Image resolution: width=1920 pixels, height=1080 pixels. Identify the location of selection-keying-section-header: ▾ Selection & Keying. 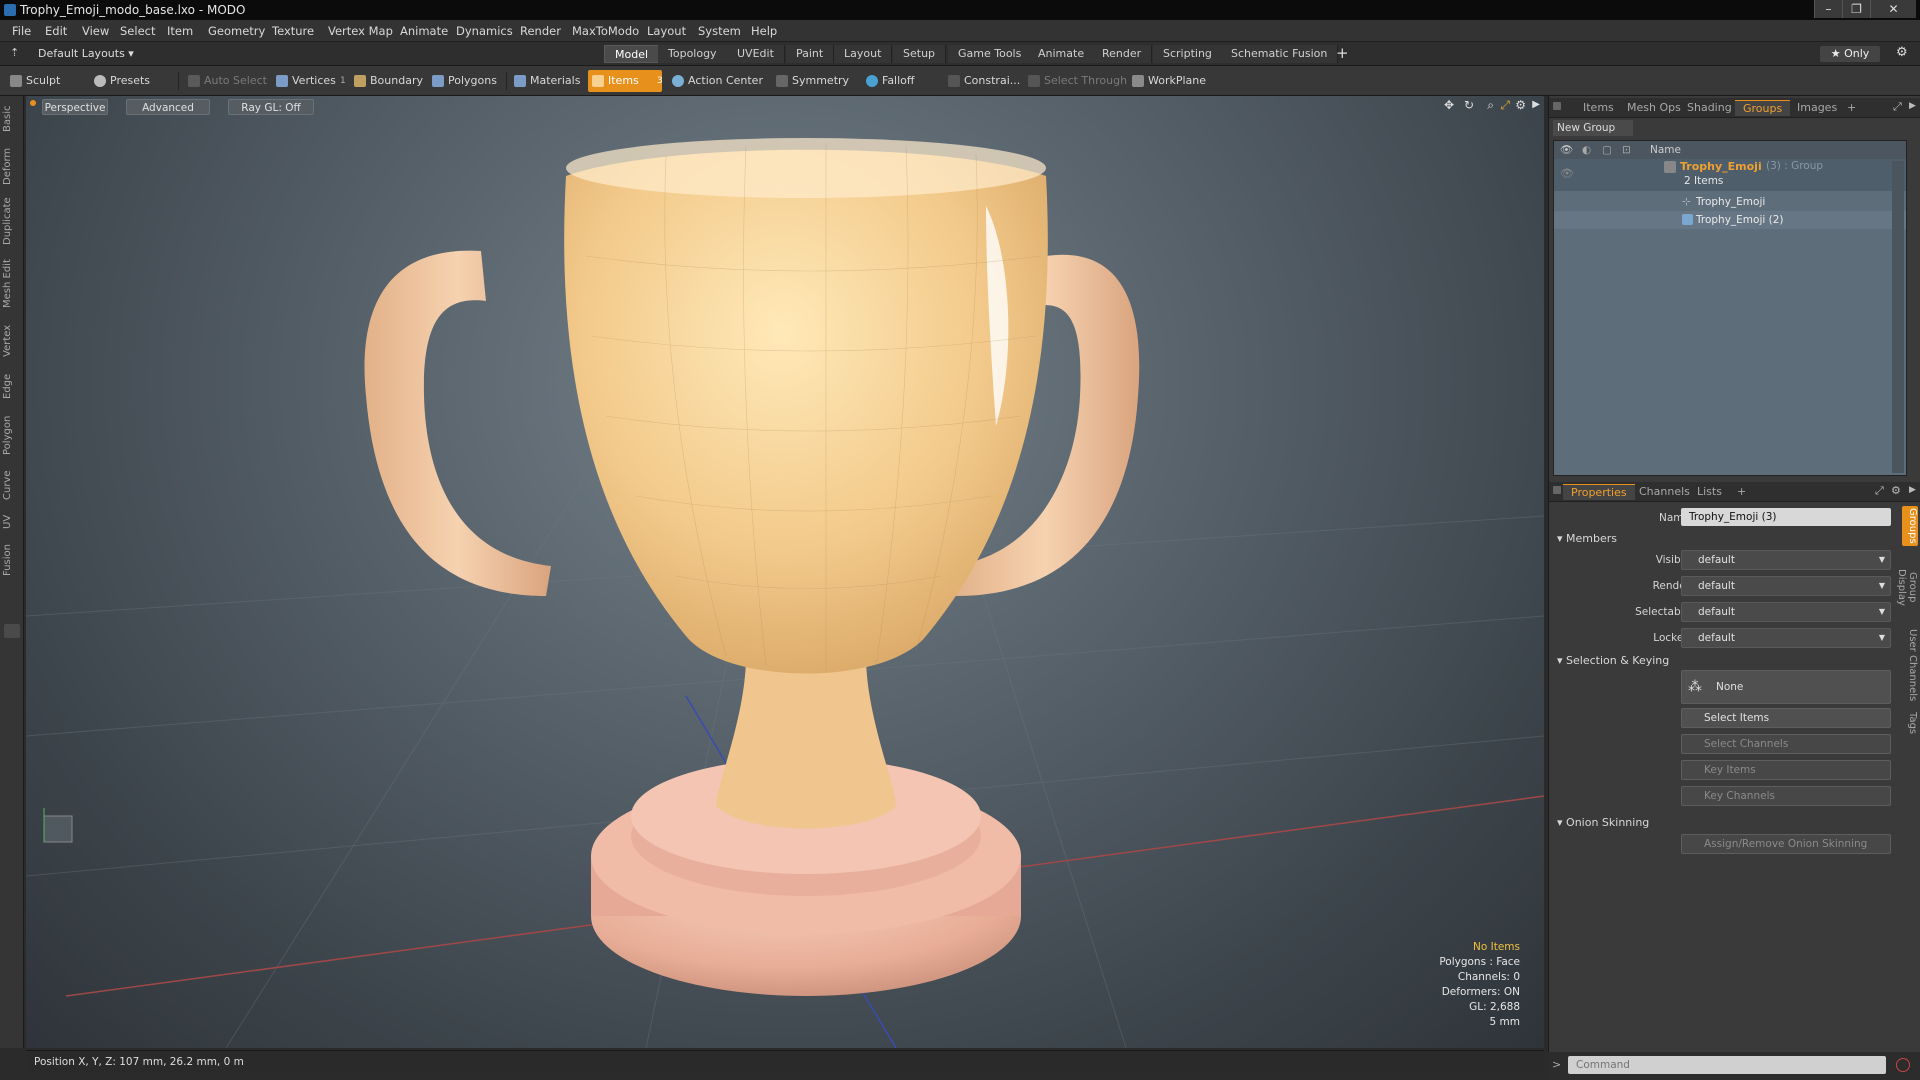
(1613, 660).